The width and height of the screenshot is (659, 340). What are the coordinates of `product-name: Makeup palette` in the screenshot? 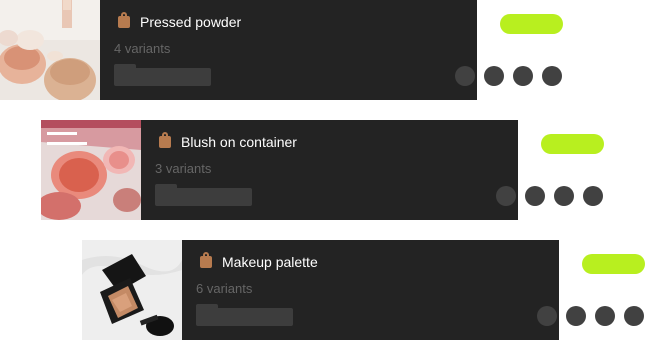 It's located at (270, 262).